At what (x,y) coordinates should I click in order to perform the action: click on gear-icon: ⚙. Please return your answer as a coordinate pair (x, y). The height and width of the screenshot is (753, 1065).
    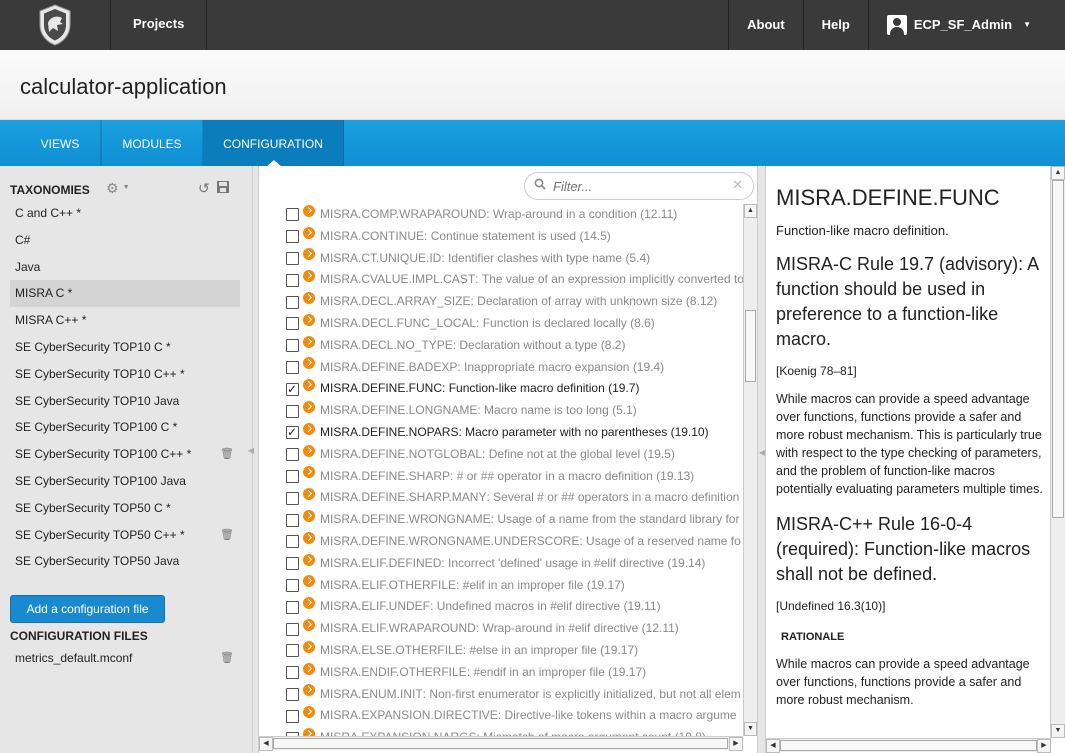
    Looking at the image, I should click on (112, 188).